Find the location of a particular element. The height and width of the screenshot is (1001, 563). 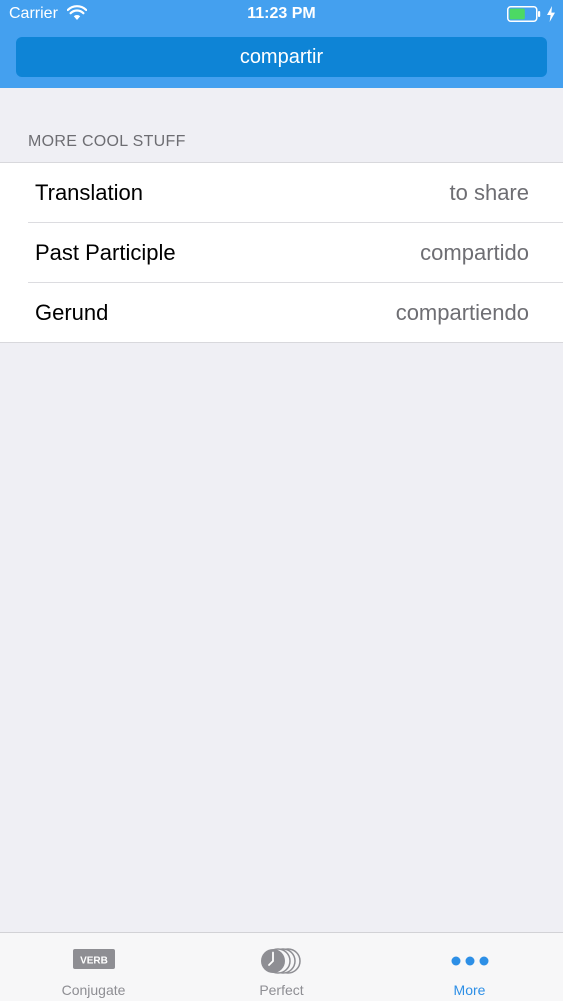

row-label: Gerund is located at coordinates (72, 312).